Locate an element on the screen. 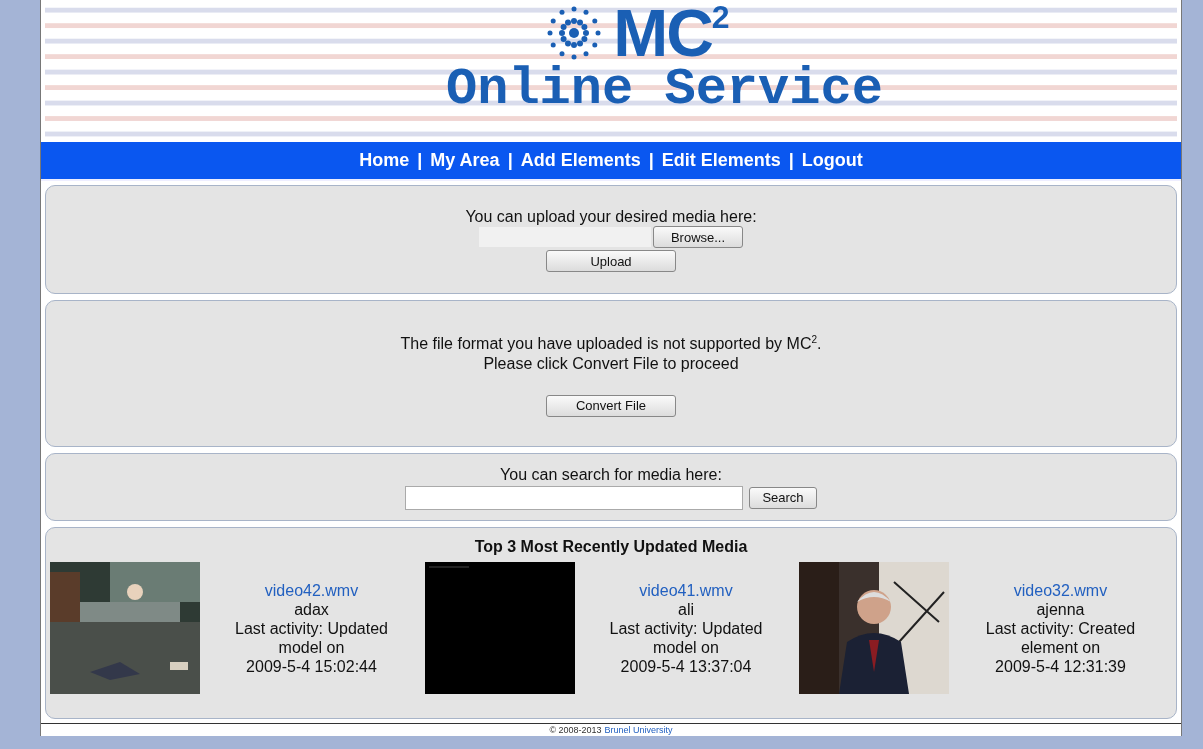 Image resolution: width=1203 pixels, height=749 pixels. search-field is located at coordinates (574, 497).